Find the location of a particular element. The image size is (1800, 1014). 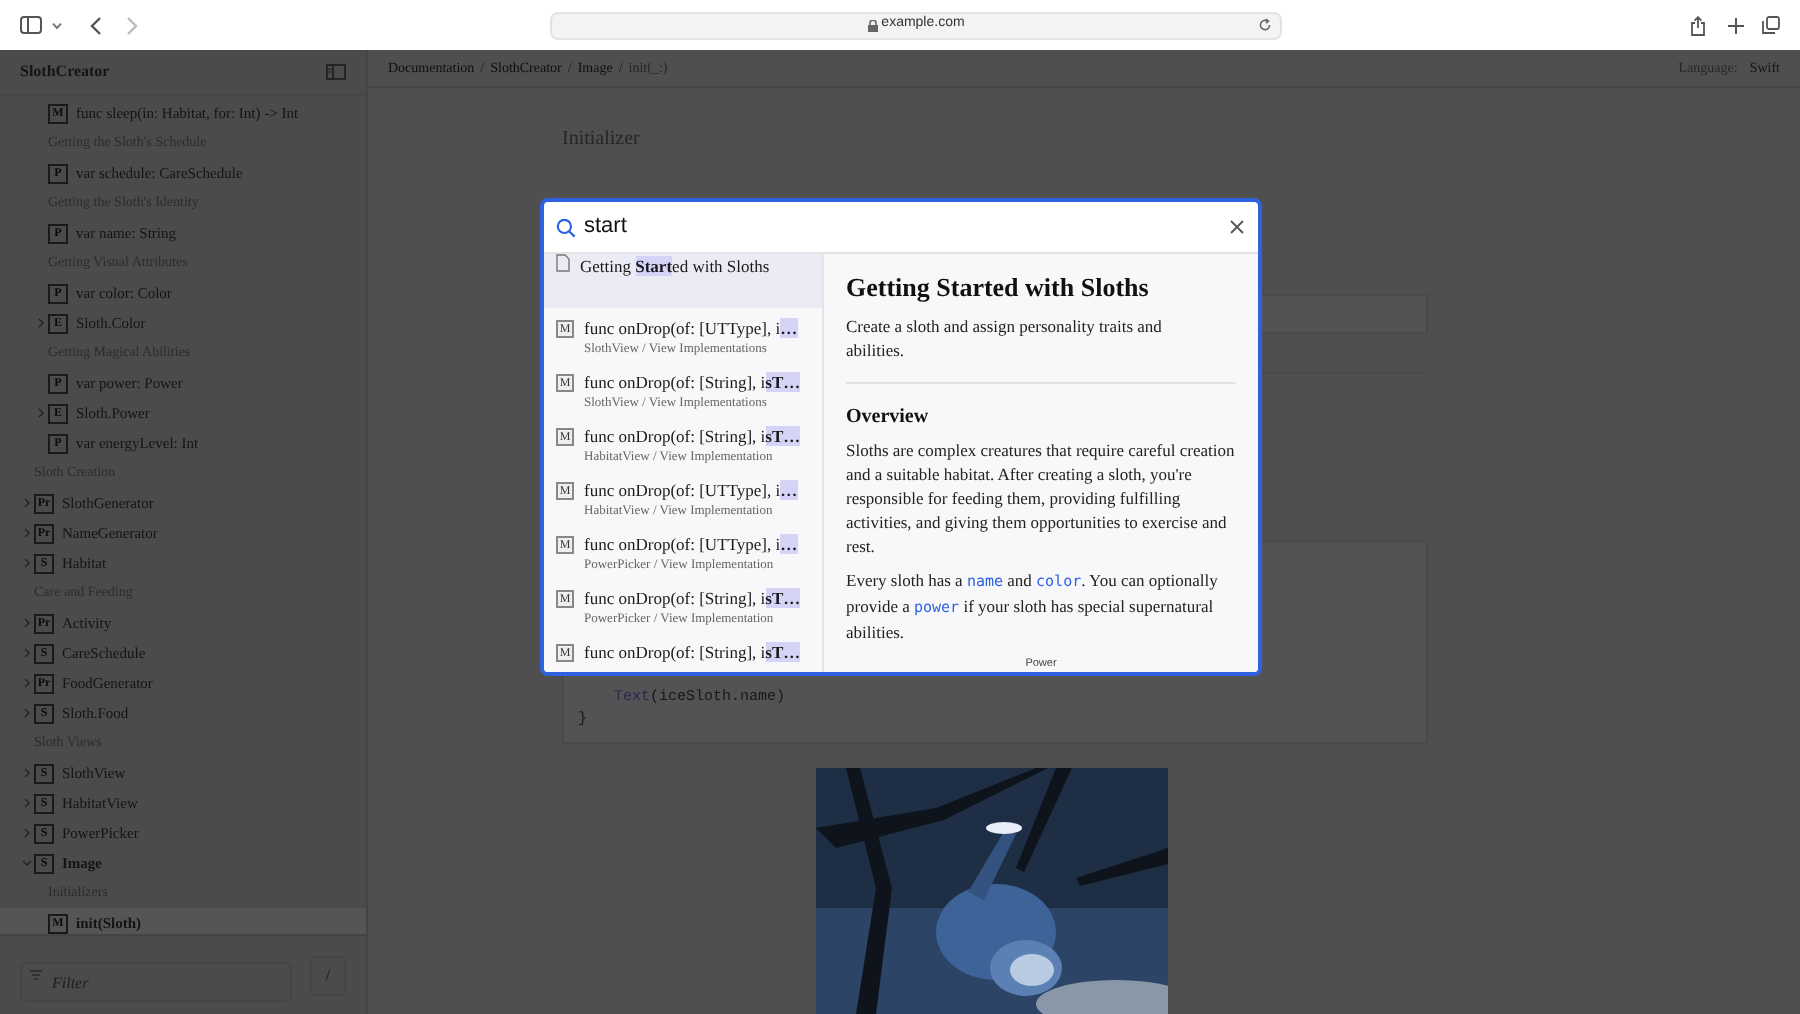

result-title: Getting Started with Sloths is located at coordinates (675, 266).